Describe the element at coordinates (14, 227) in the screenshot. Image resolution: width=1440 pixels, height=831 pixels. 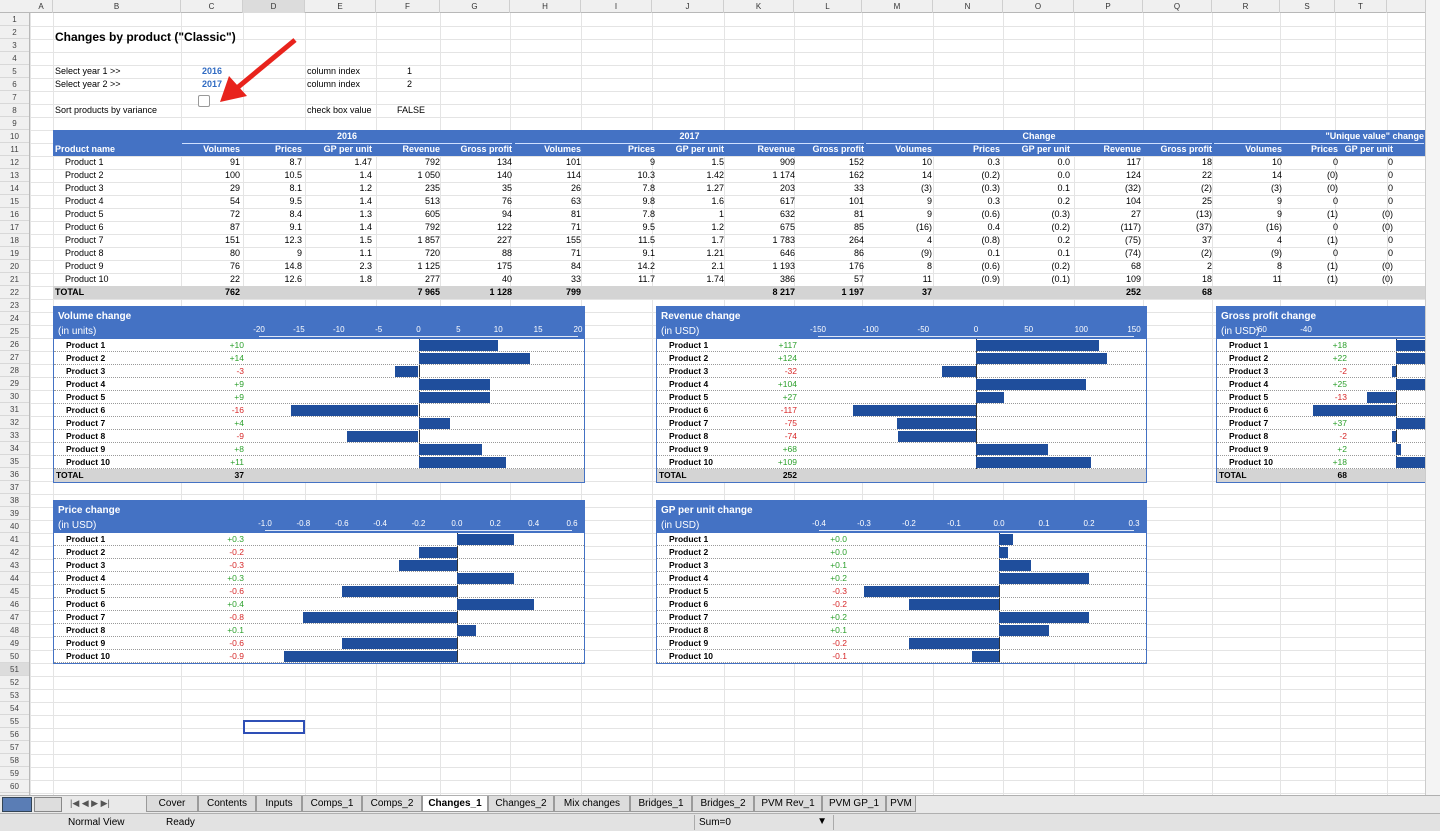
I see `row-header-17: 17` at that location.